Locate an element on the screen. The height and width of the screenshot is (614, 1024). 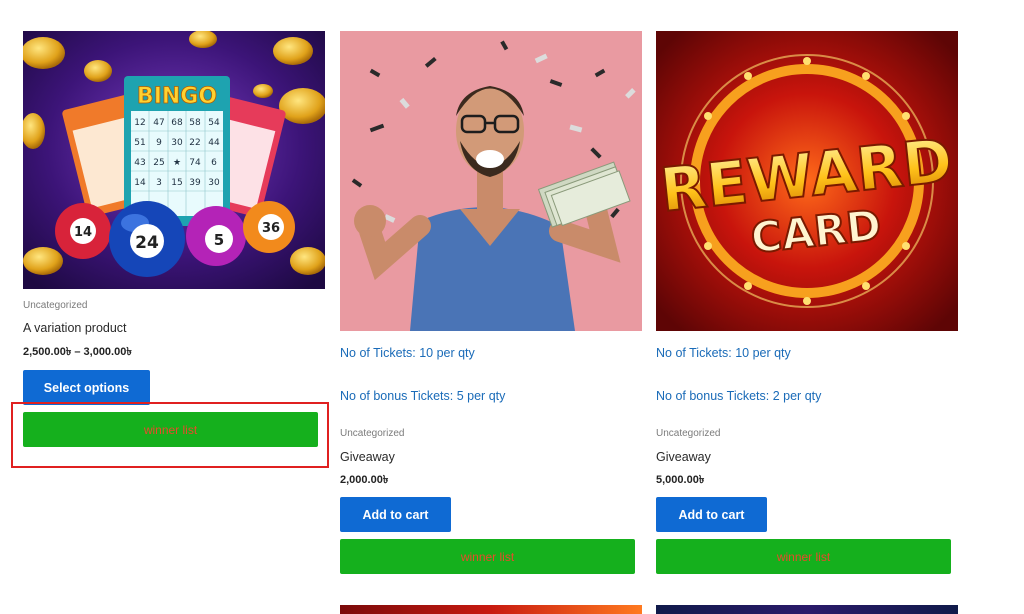
svg-text: 39 is located at coordinates (195, 183).